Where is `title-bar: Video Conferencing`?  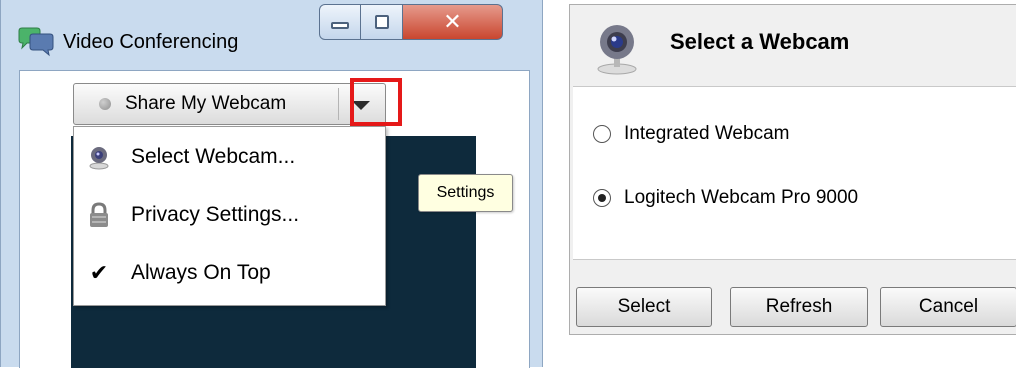
title-bar: Video Conferencing is located at coordinates (127, 42).